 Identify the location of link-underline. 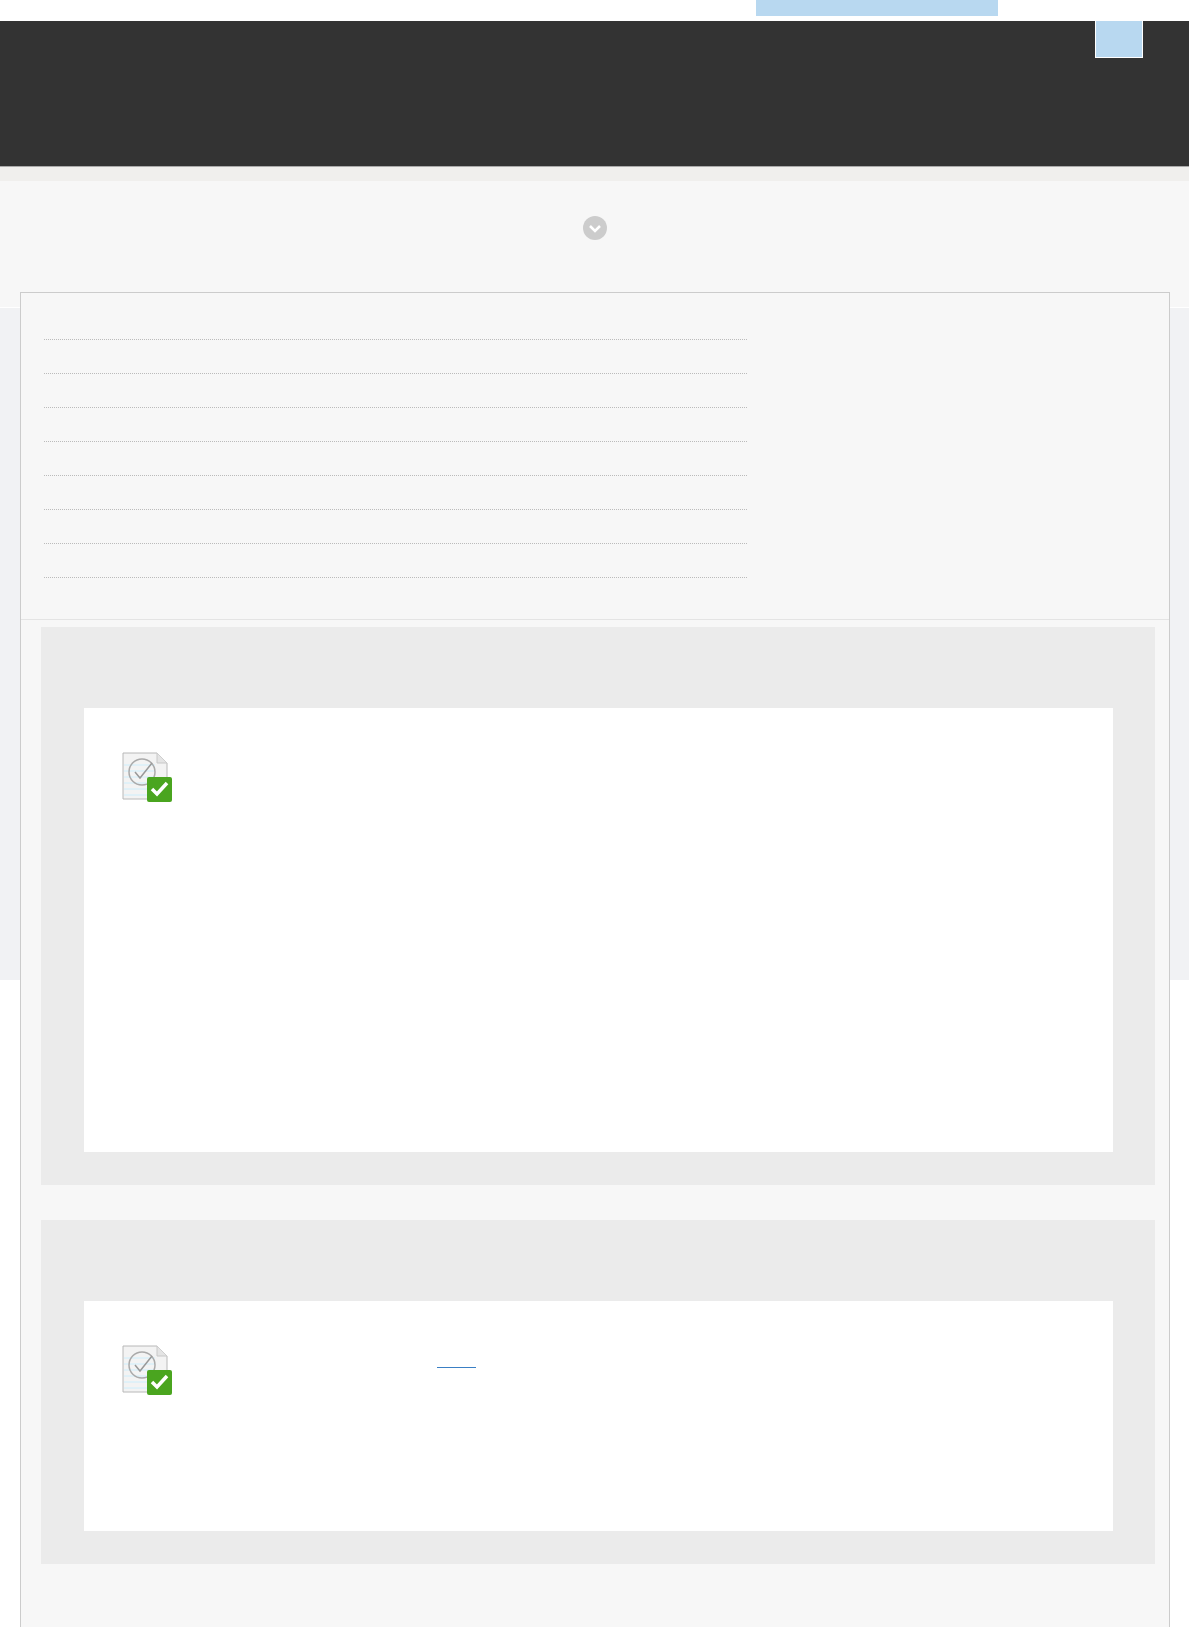
(456, 1367).